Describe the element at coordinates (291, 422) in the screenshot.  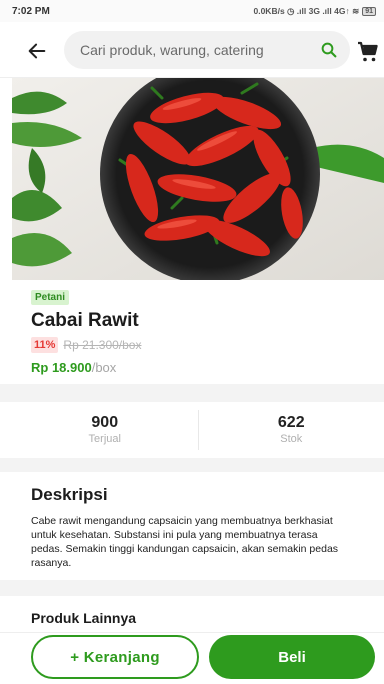
I see `stat-stock-value: 622` at that location.